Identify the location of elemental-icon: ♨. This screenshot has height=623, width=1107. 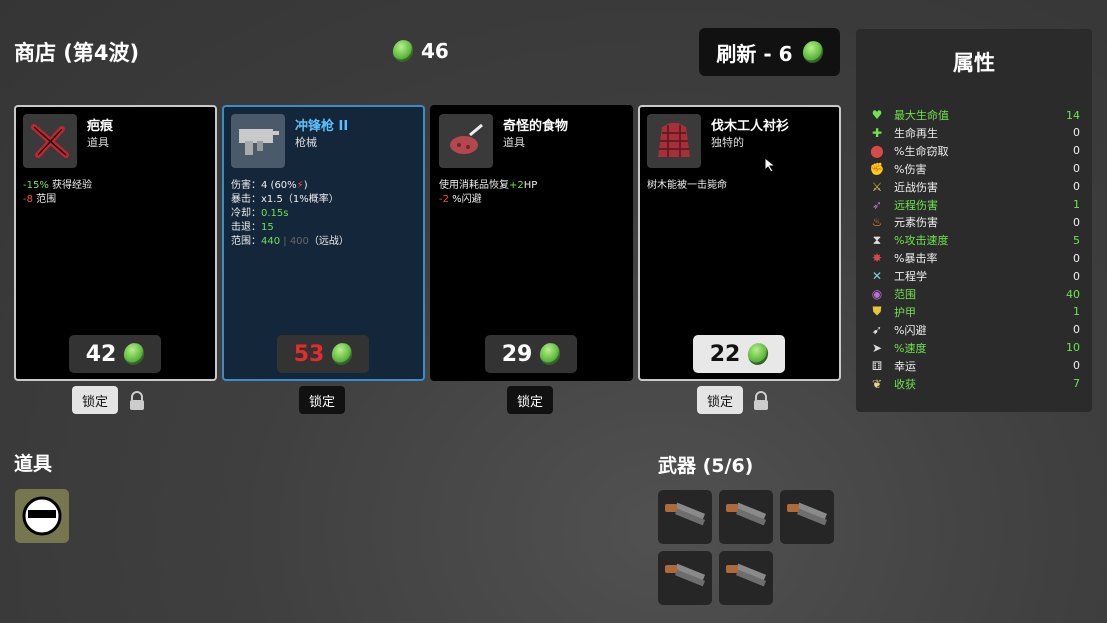
(877, 222).